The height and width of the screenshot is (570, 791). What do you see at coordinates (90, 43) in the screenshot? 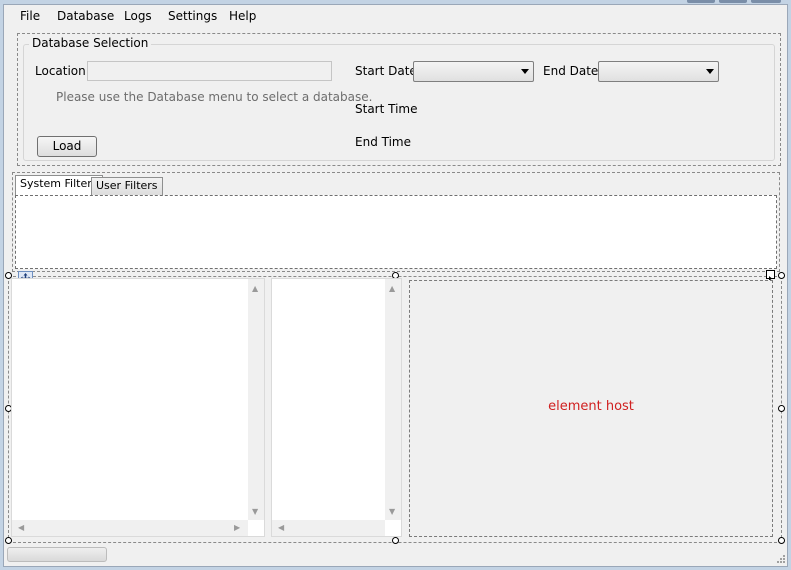
I see `group-title: Database Selection` at bounding box center [90, 43].